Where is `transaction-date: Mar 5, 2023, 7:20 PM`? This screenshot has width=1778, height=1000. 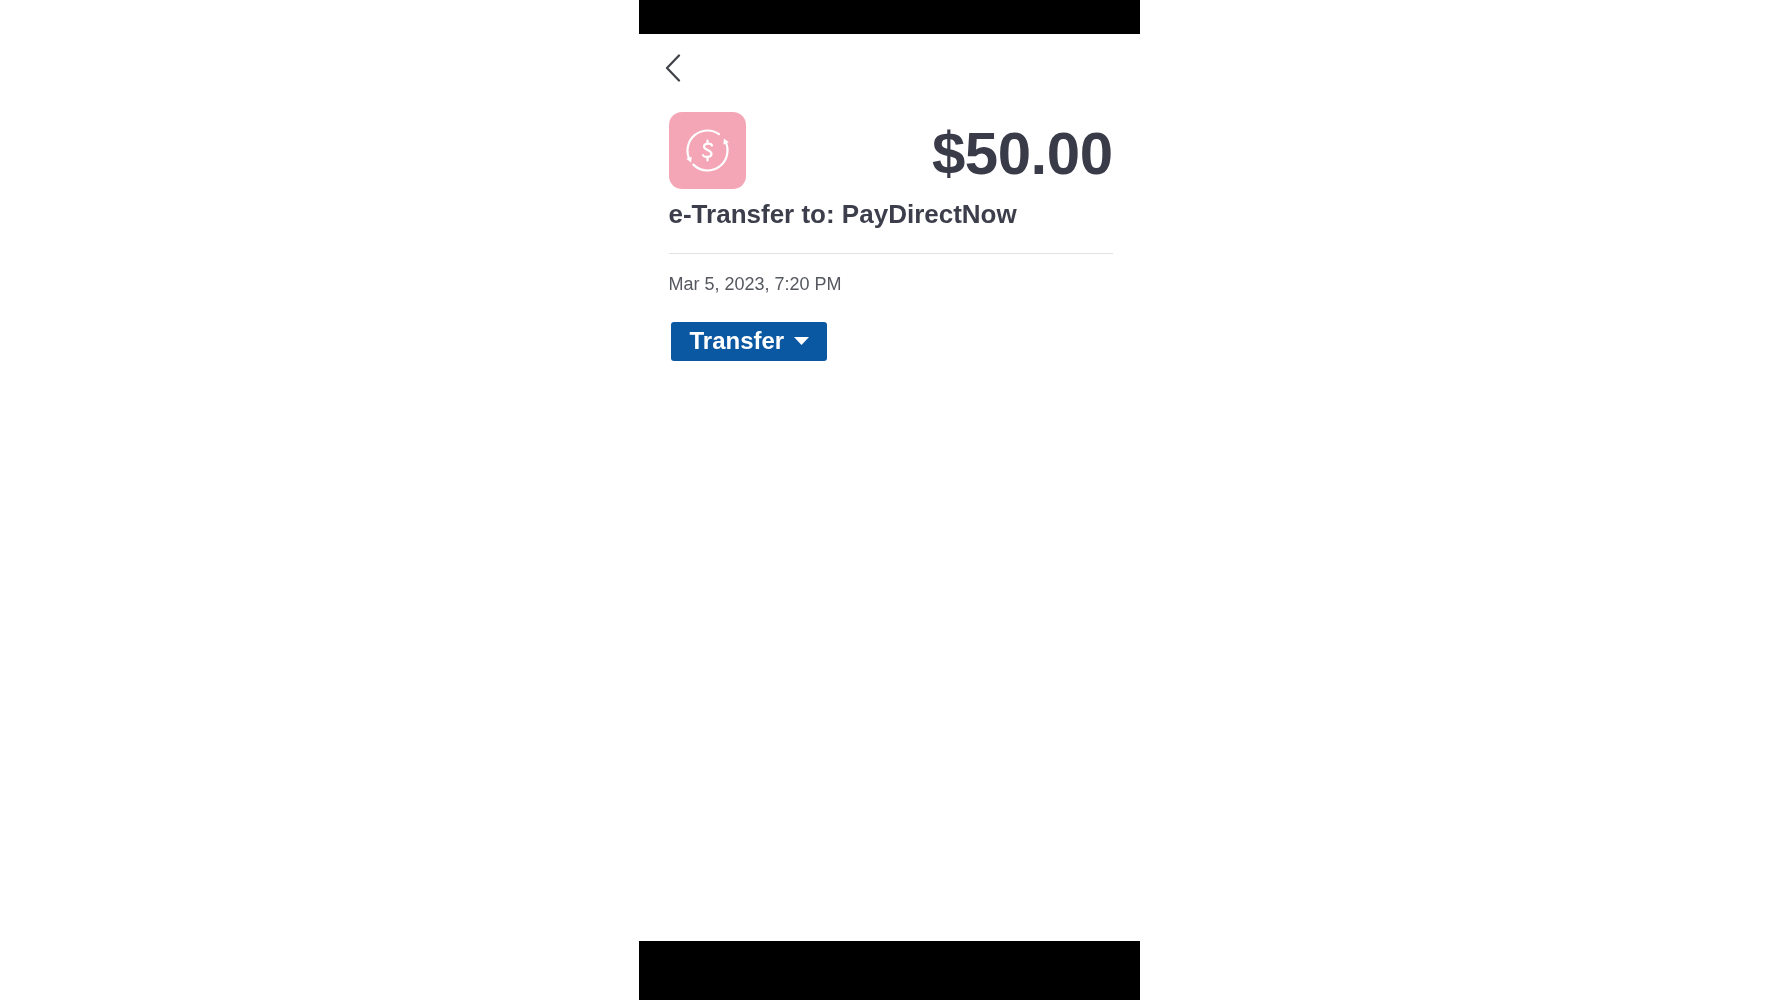 transaction-date: Mar 5, 2023, 7:20 PM is located at coordinates (755, 285).